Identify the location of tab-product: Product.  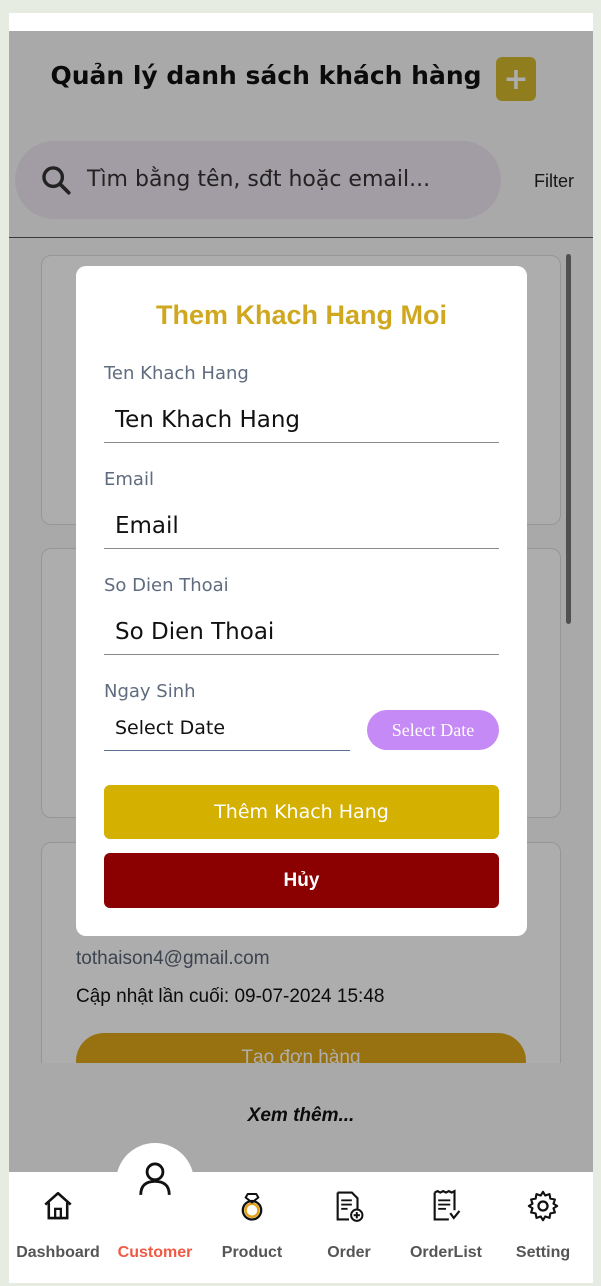
(252, 1227).